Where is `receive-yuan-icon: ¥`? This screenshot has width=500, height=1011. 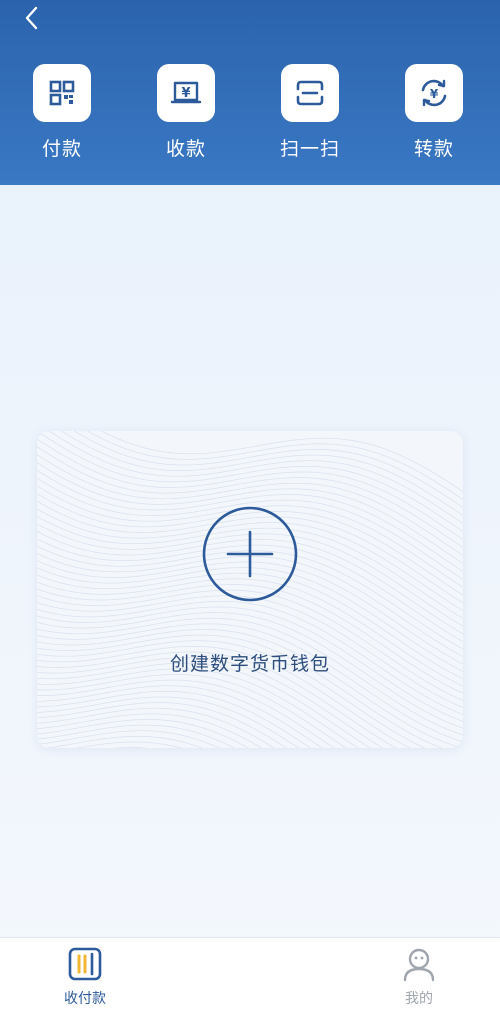 receive-yuan-icon: ¥ is located at coordinates (186, 93).